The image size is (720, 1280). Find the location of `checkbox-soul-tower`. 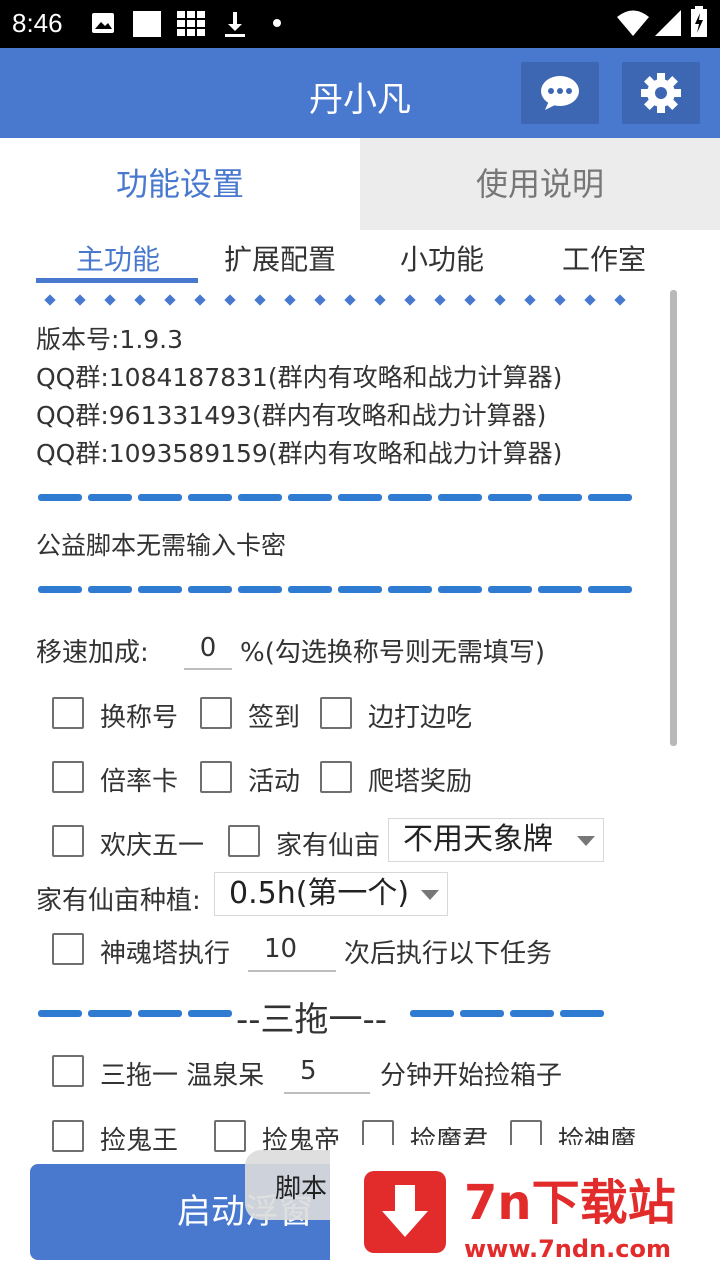

checkbox-soul-tower is located at coordinates (68, 949).